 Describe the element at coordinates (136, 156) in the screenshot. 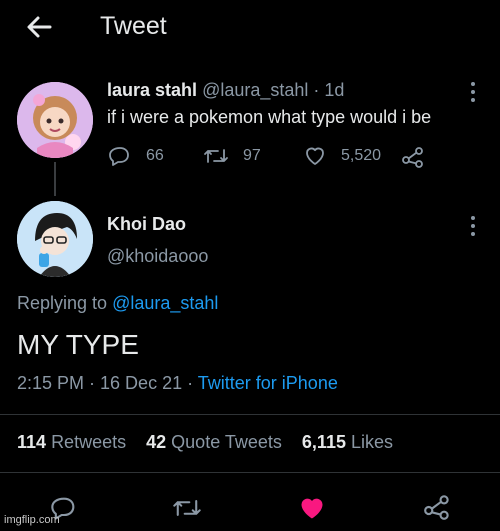

I see `reply-button: 66` at that location.